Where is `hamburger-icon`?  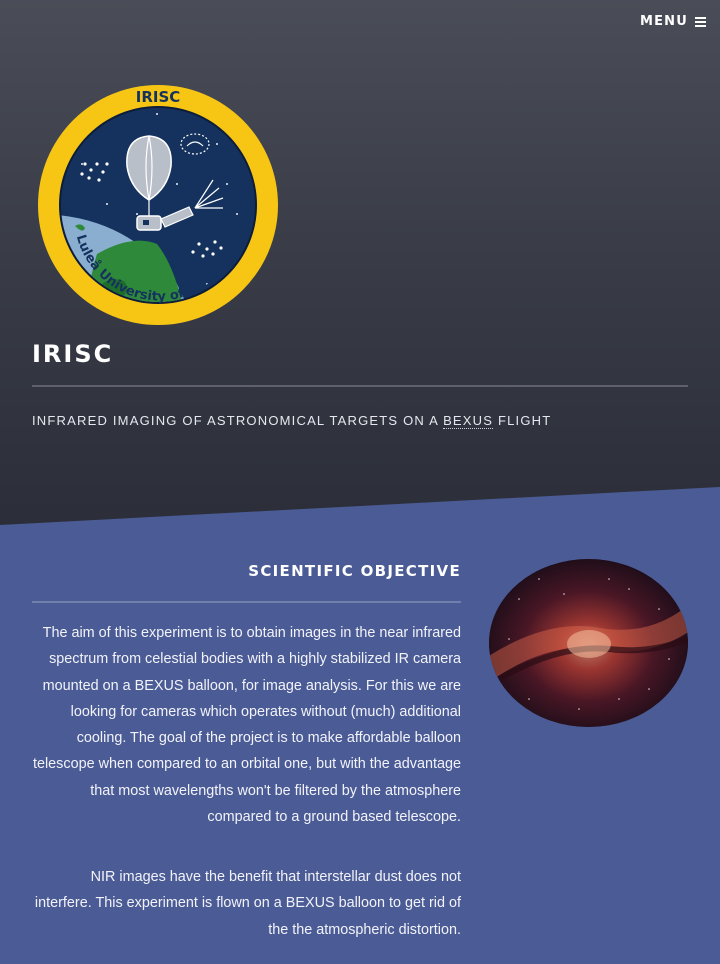
hamburger-icon is located at coordinates (700, 22).